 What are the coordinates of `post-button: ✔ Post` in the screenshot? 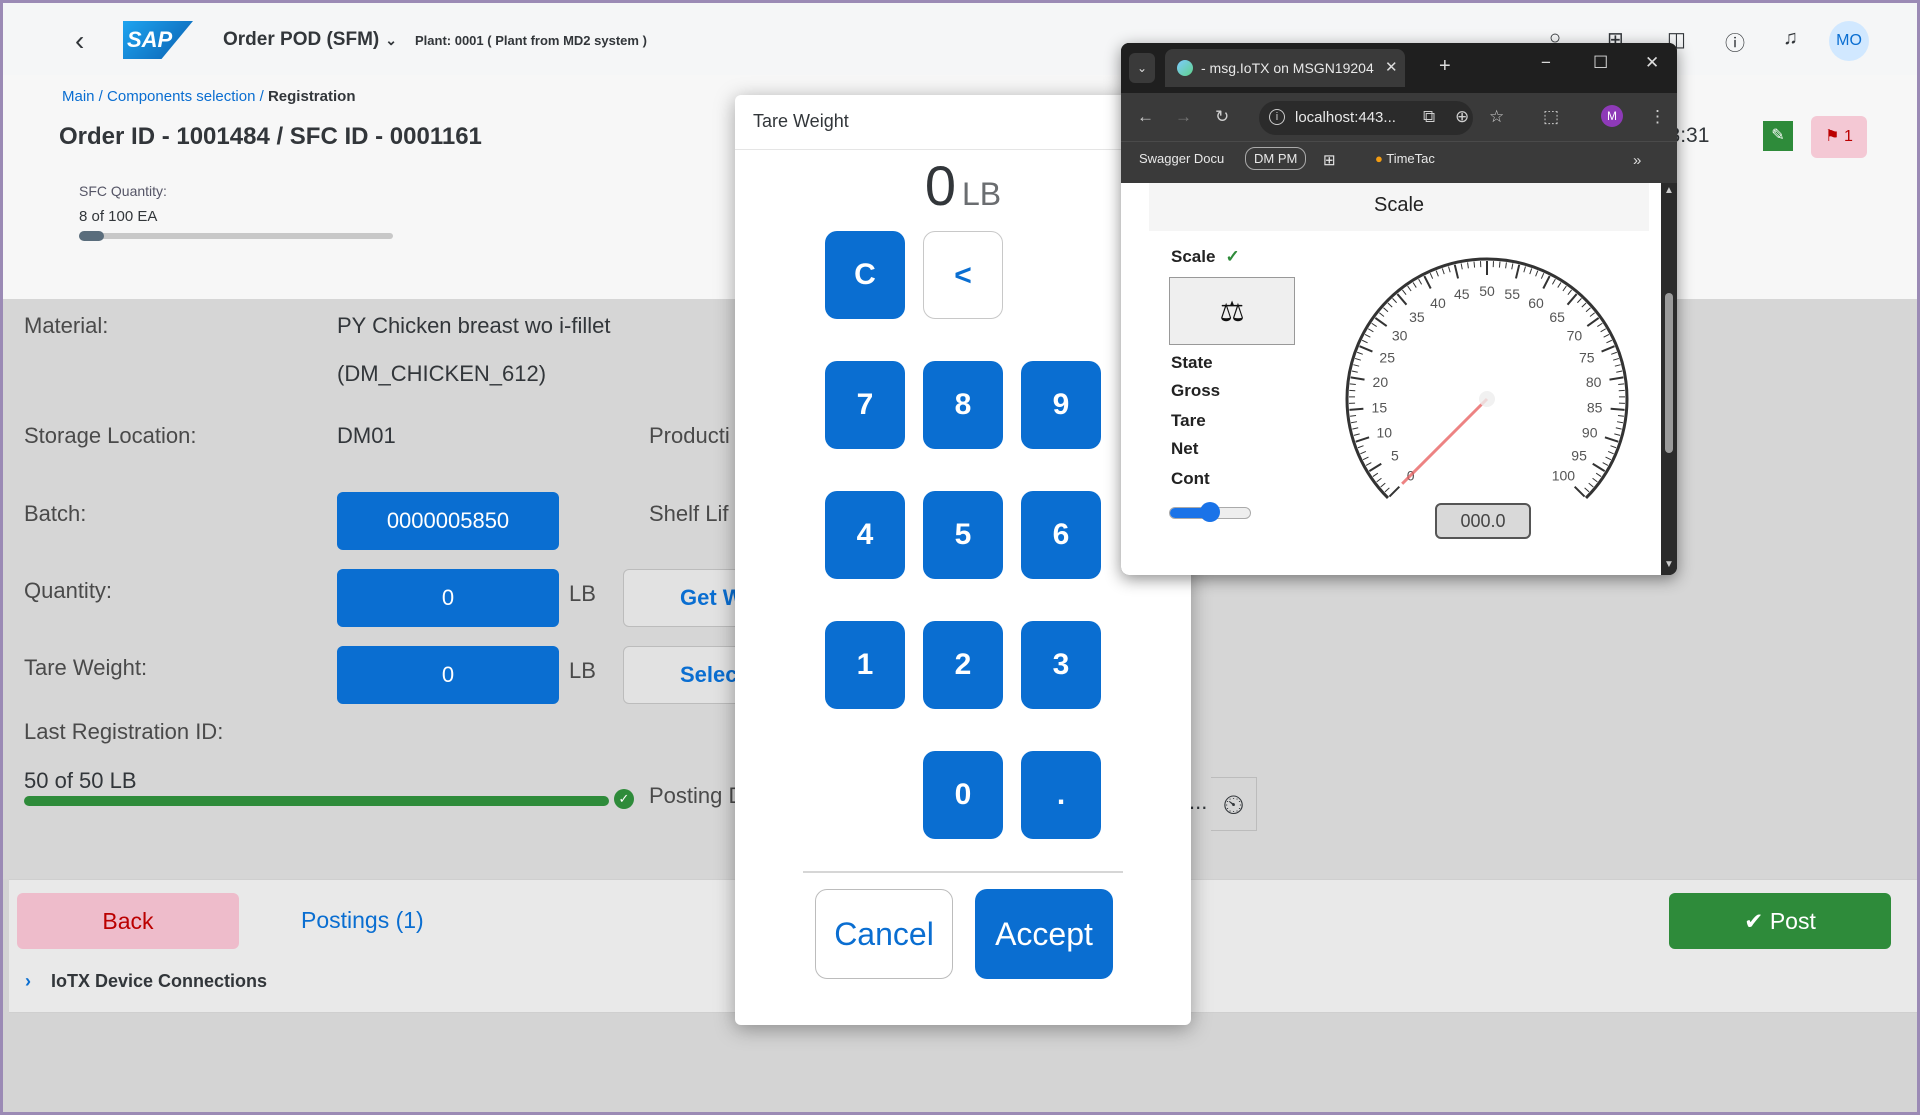 It's located at (1780, 921).